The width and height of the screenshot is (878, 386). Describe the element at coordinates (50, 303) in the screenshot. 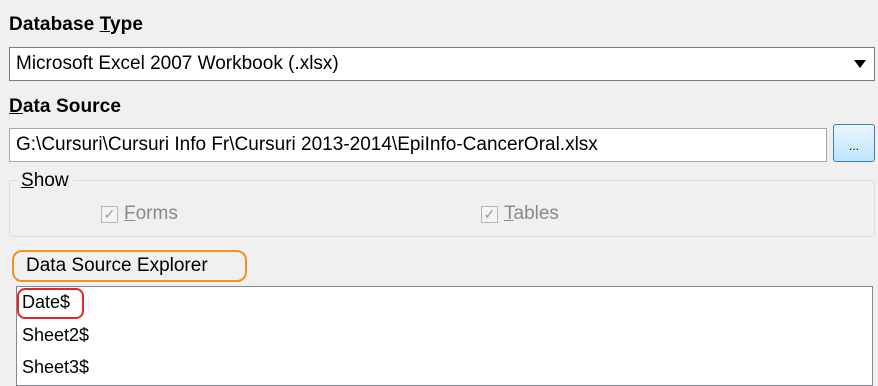

I see `red-highlight-circle` at that location.